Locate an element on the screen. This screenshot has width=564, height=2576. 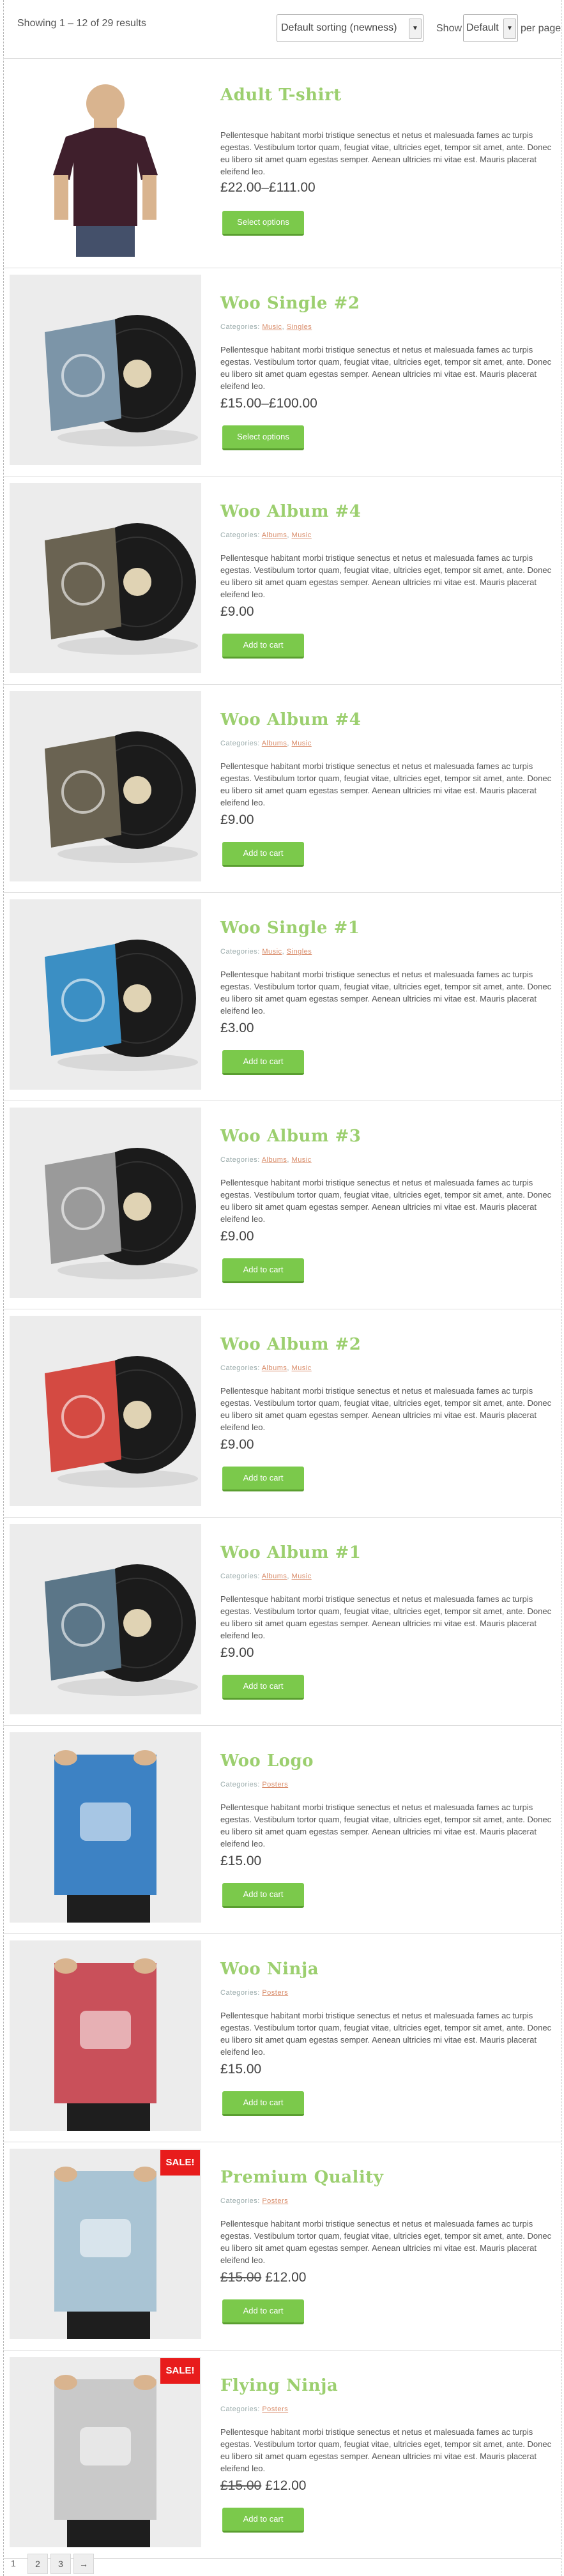
product-categories: Categories: Music, Singles is located at coordinates (266, 327).